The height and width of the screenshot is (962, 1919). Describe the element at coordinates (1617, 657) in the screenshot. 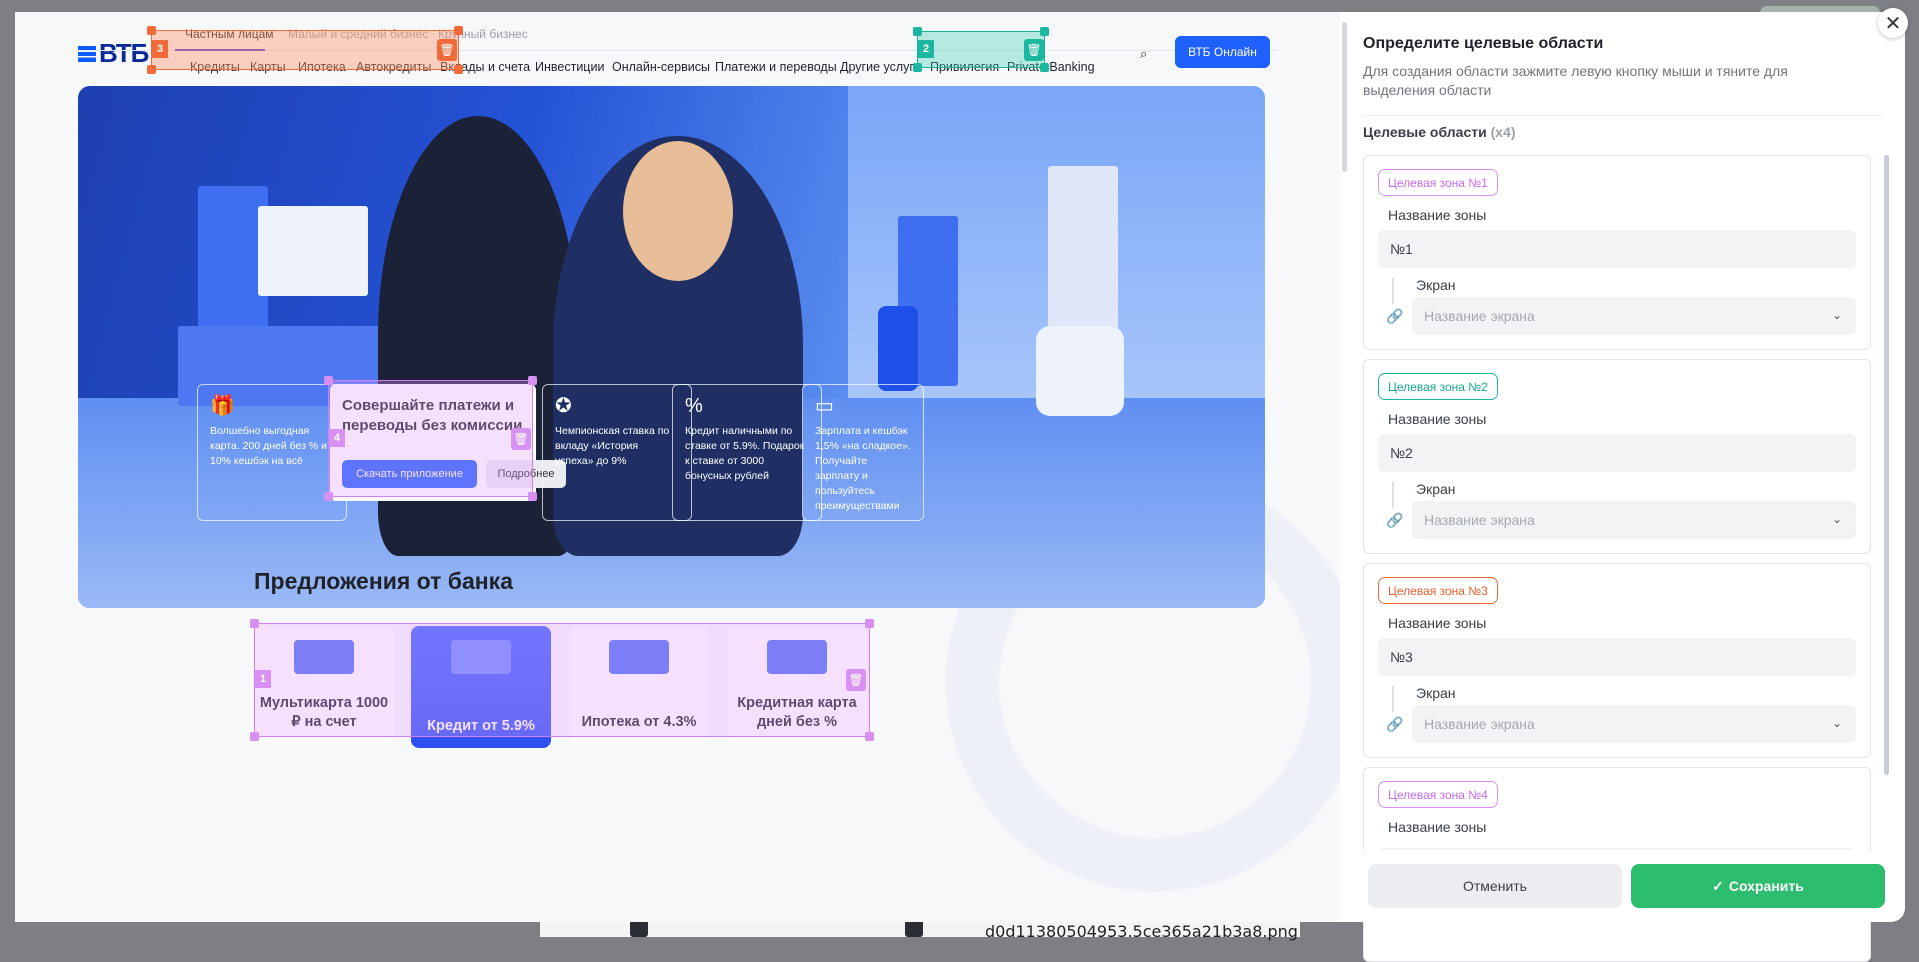

I see `zone-name-input: №3` at that location.